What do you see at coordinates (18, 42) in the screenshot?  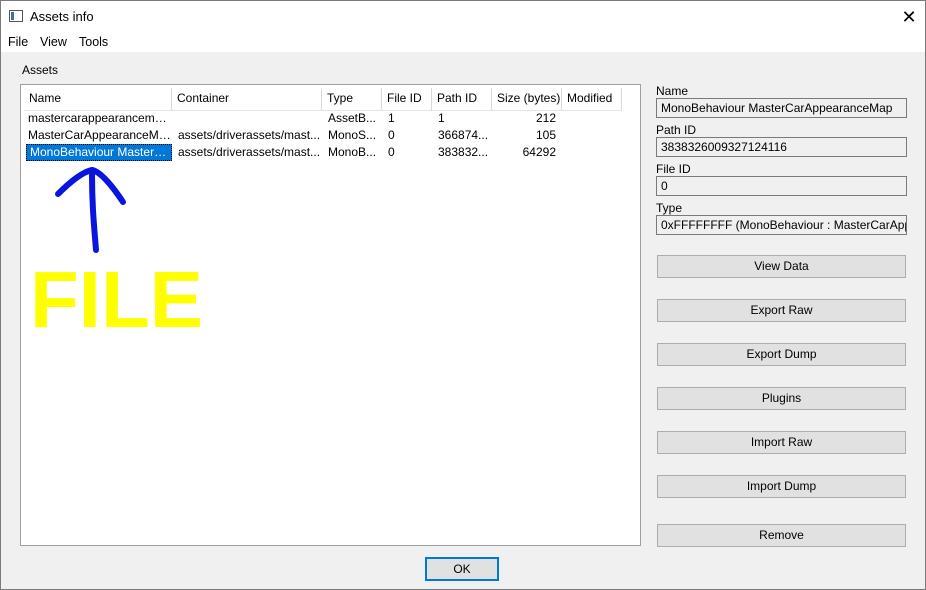 I see `menu-file: File` at bounding box center [18, 42].